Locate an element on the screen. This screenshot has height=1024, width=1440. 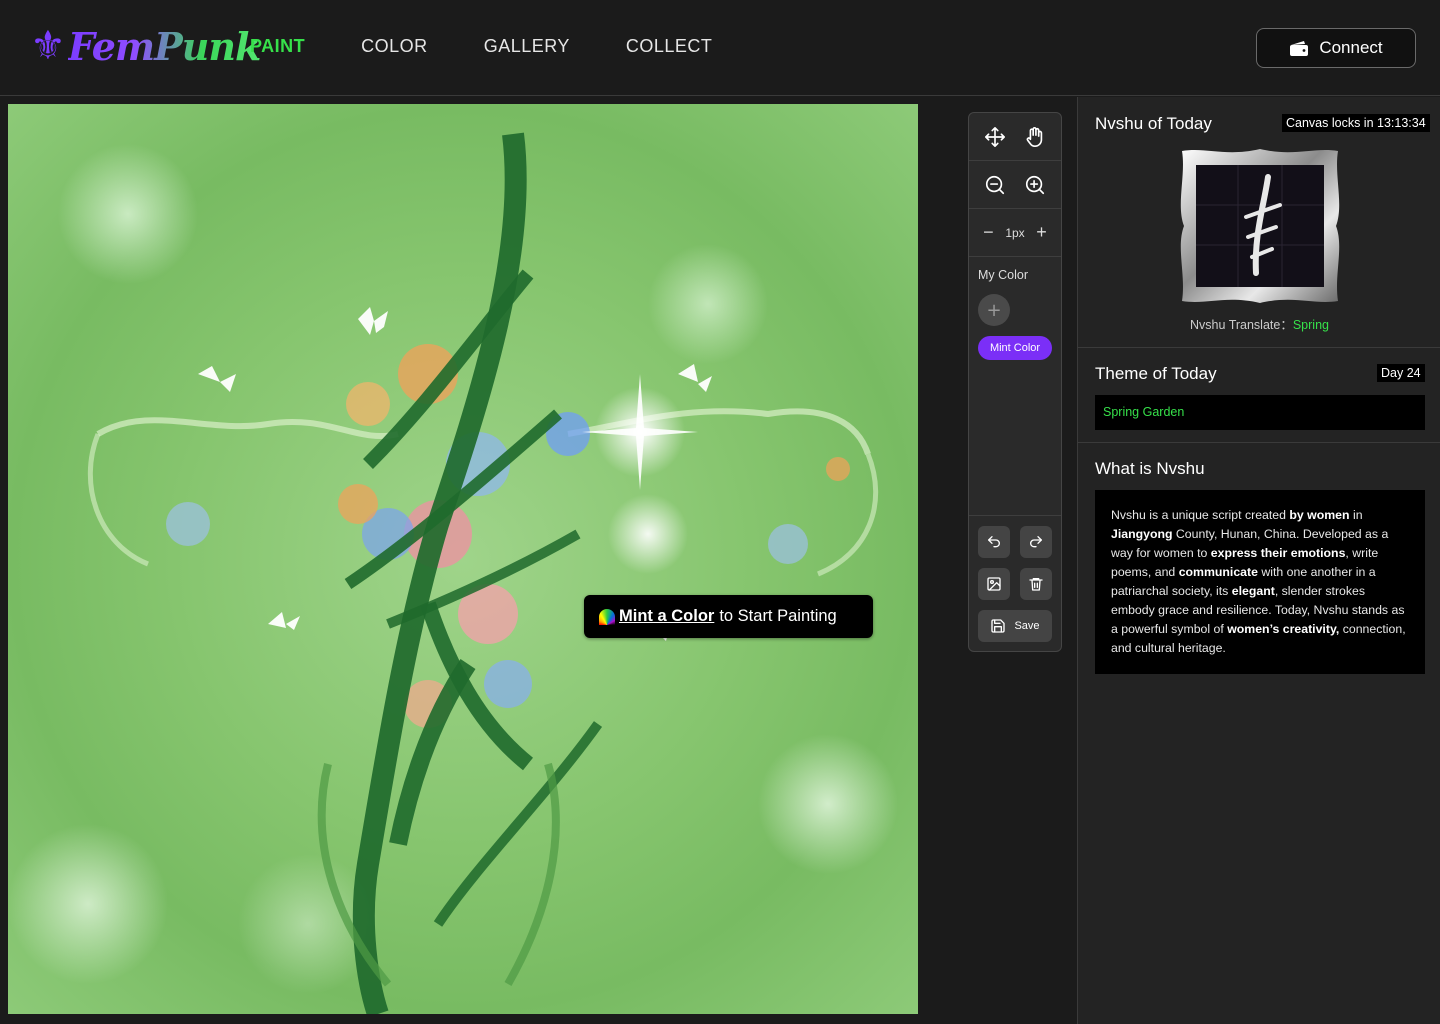
toolbar-row-zoom is located at coordinates (1015, 185).